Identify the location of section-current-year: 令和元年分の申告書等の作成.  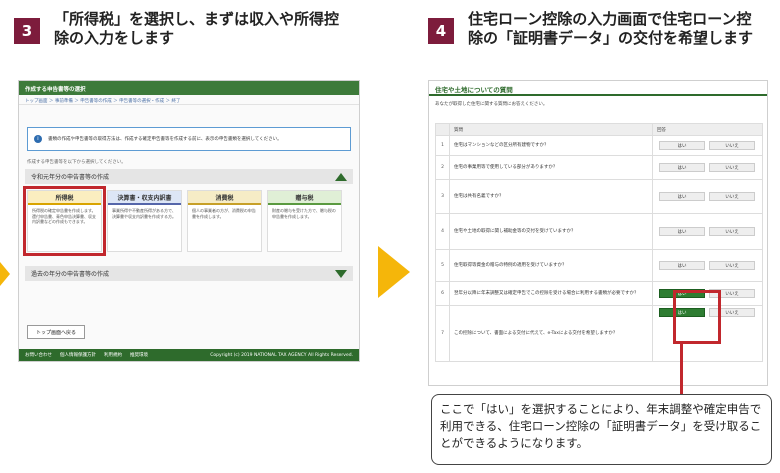
(189, 176).